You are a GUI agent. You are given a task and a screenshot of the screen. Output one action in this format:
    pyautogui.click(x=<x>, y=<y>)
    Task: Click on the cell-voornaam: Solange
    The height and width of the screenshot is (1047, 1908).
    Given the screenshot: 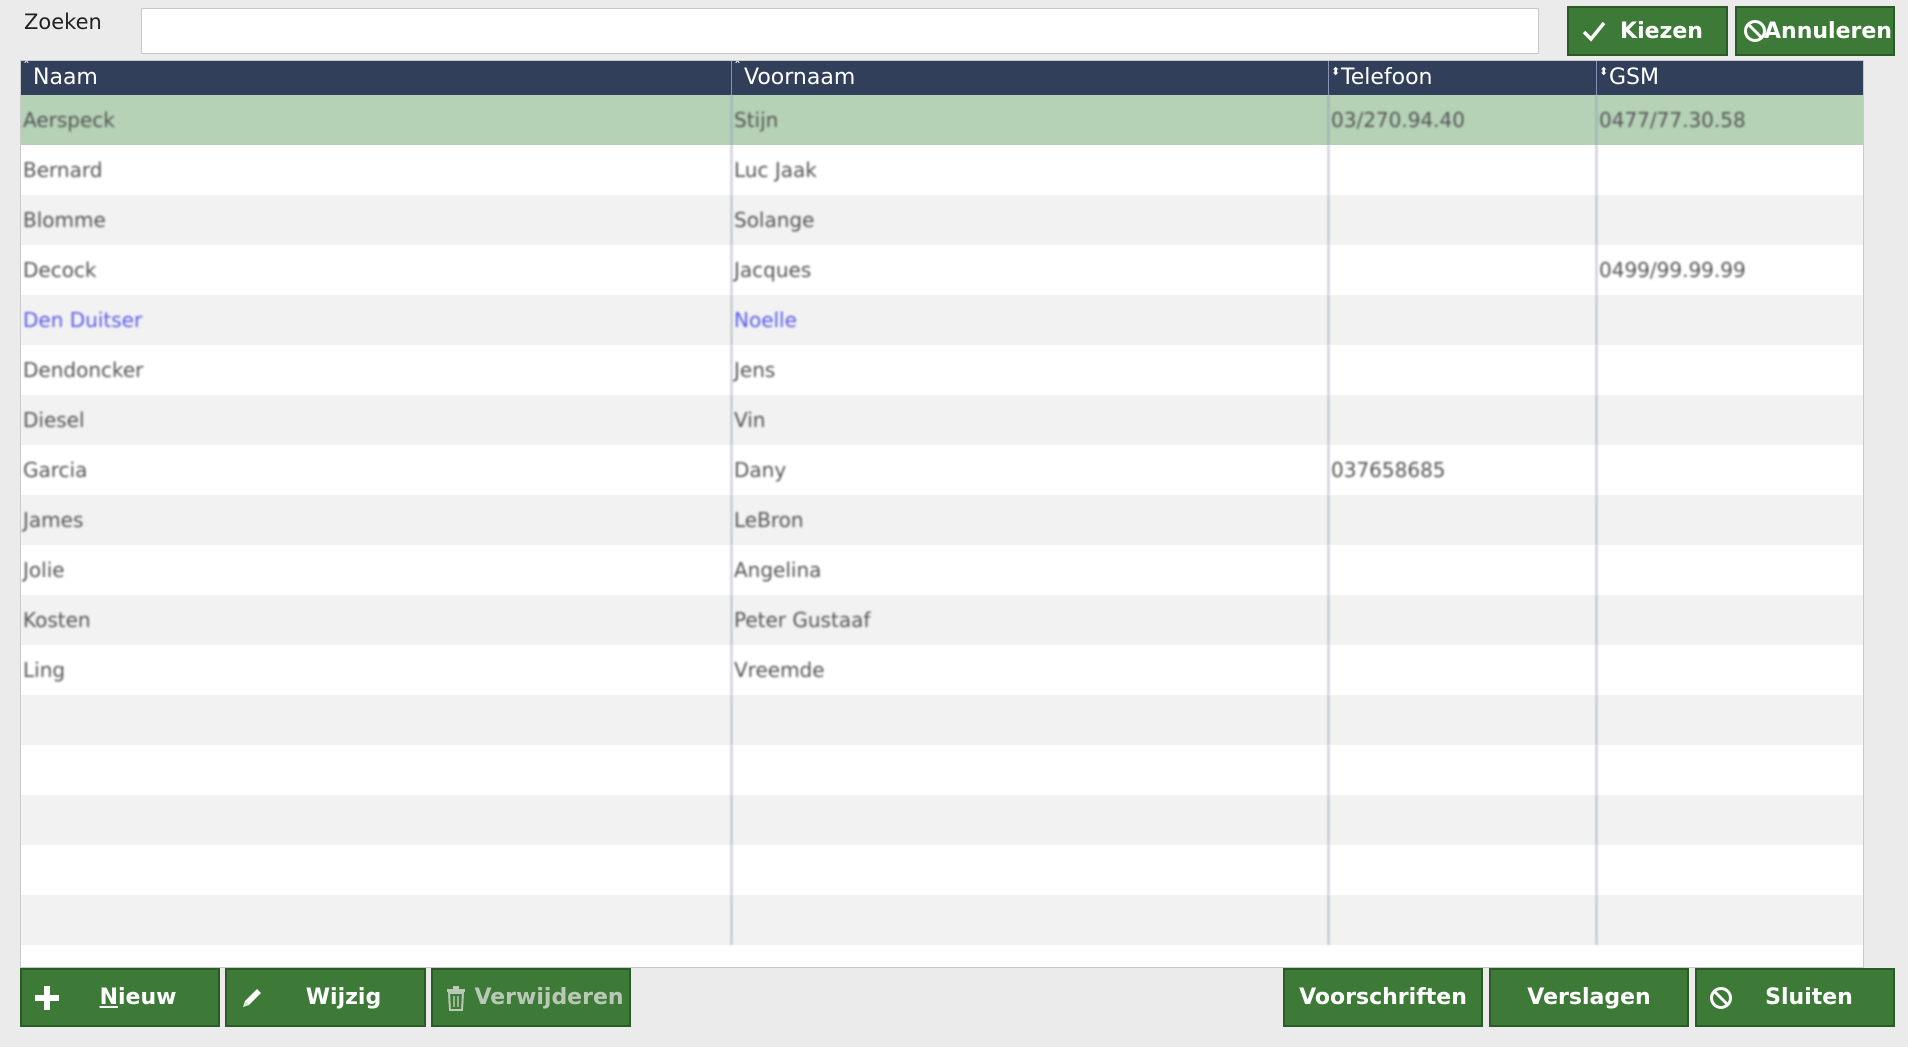 What is the action you would take?
    pyautogui.click(x=1030, y=220)
    